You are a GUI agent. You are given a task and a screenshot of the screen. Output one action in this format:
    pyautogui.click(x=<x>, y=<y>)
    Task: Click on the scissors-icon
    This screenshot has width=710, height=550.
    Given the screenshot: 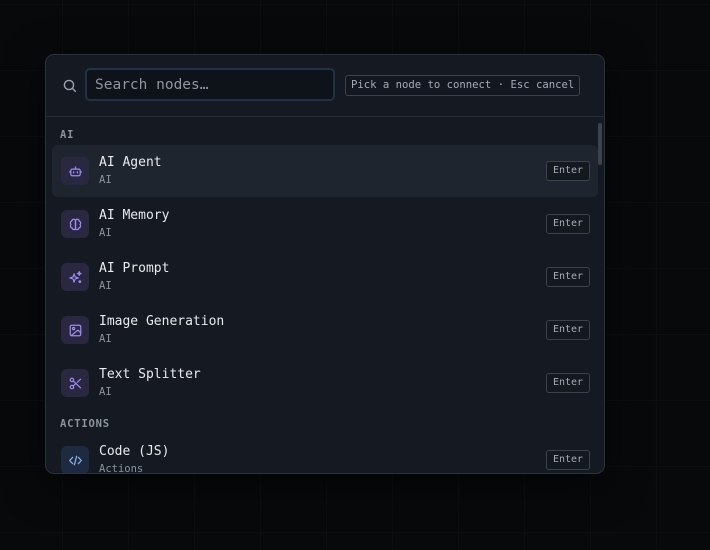 What is the action you would take?
    pyautogui.click(x=75, y=383)
    